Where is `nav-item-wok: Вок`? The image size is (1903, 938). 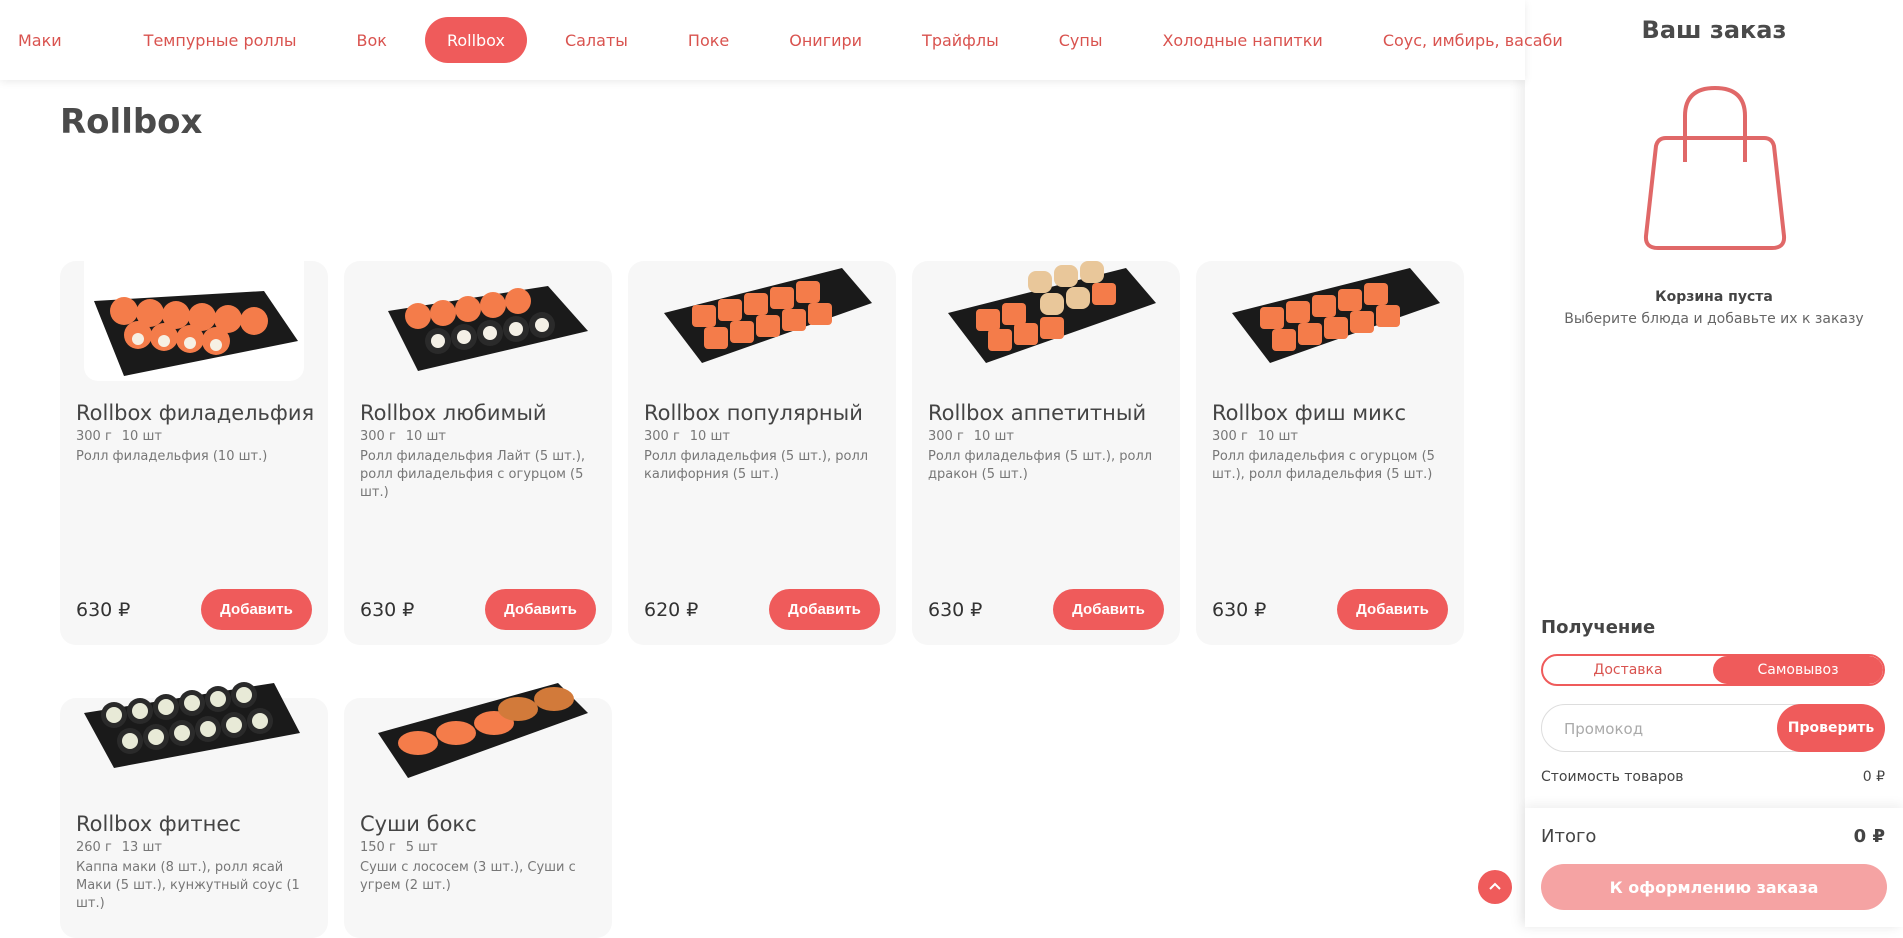
nav-item-wok: Вок is located at coordinates (372, 40).